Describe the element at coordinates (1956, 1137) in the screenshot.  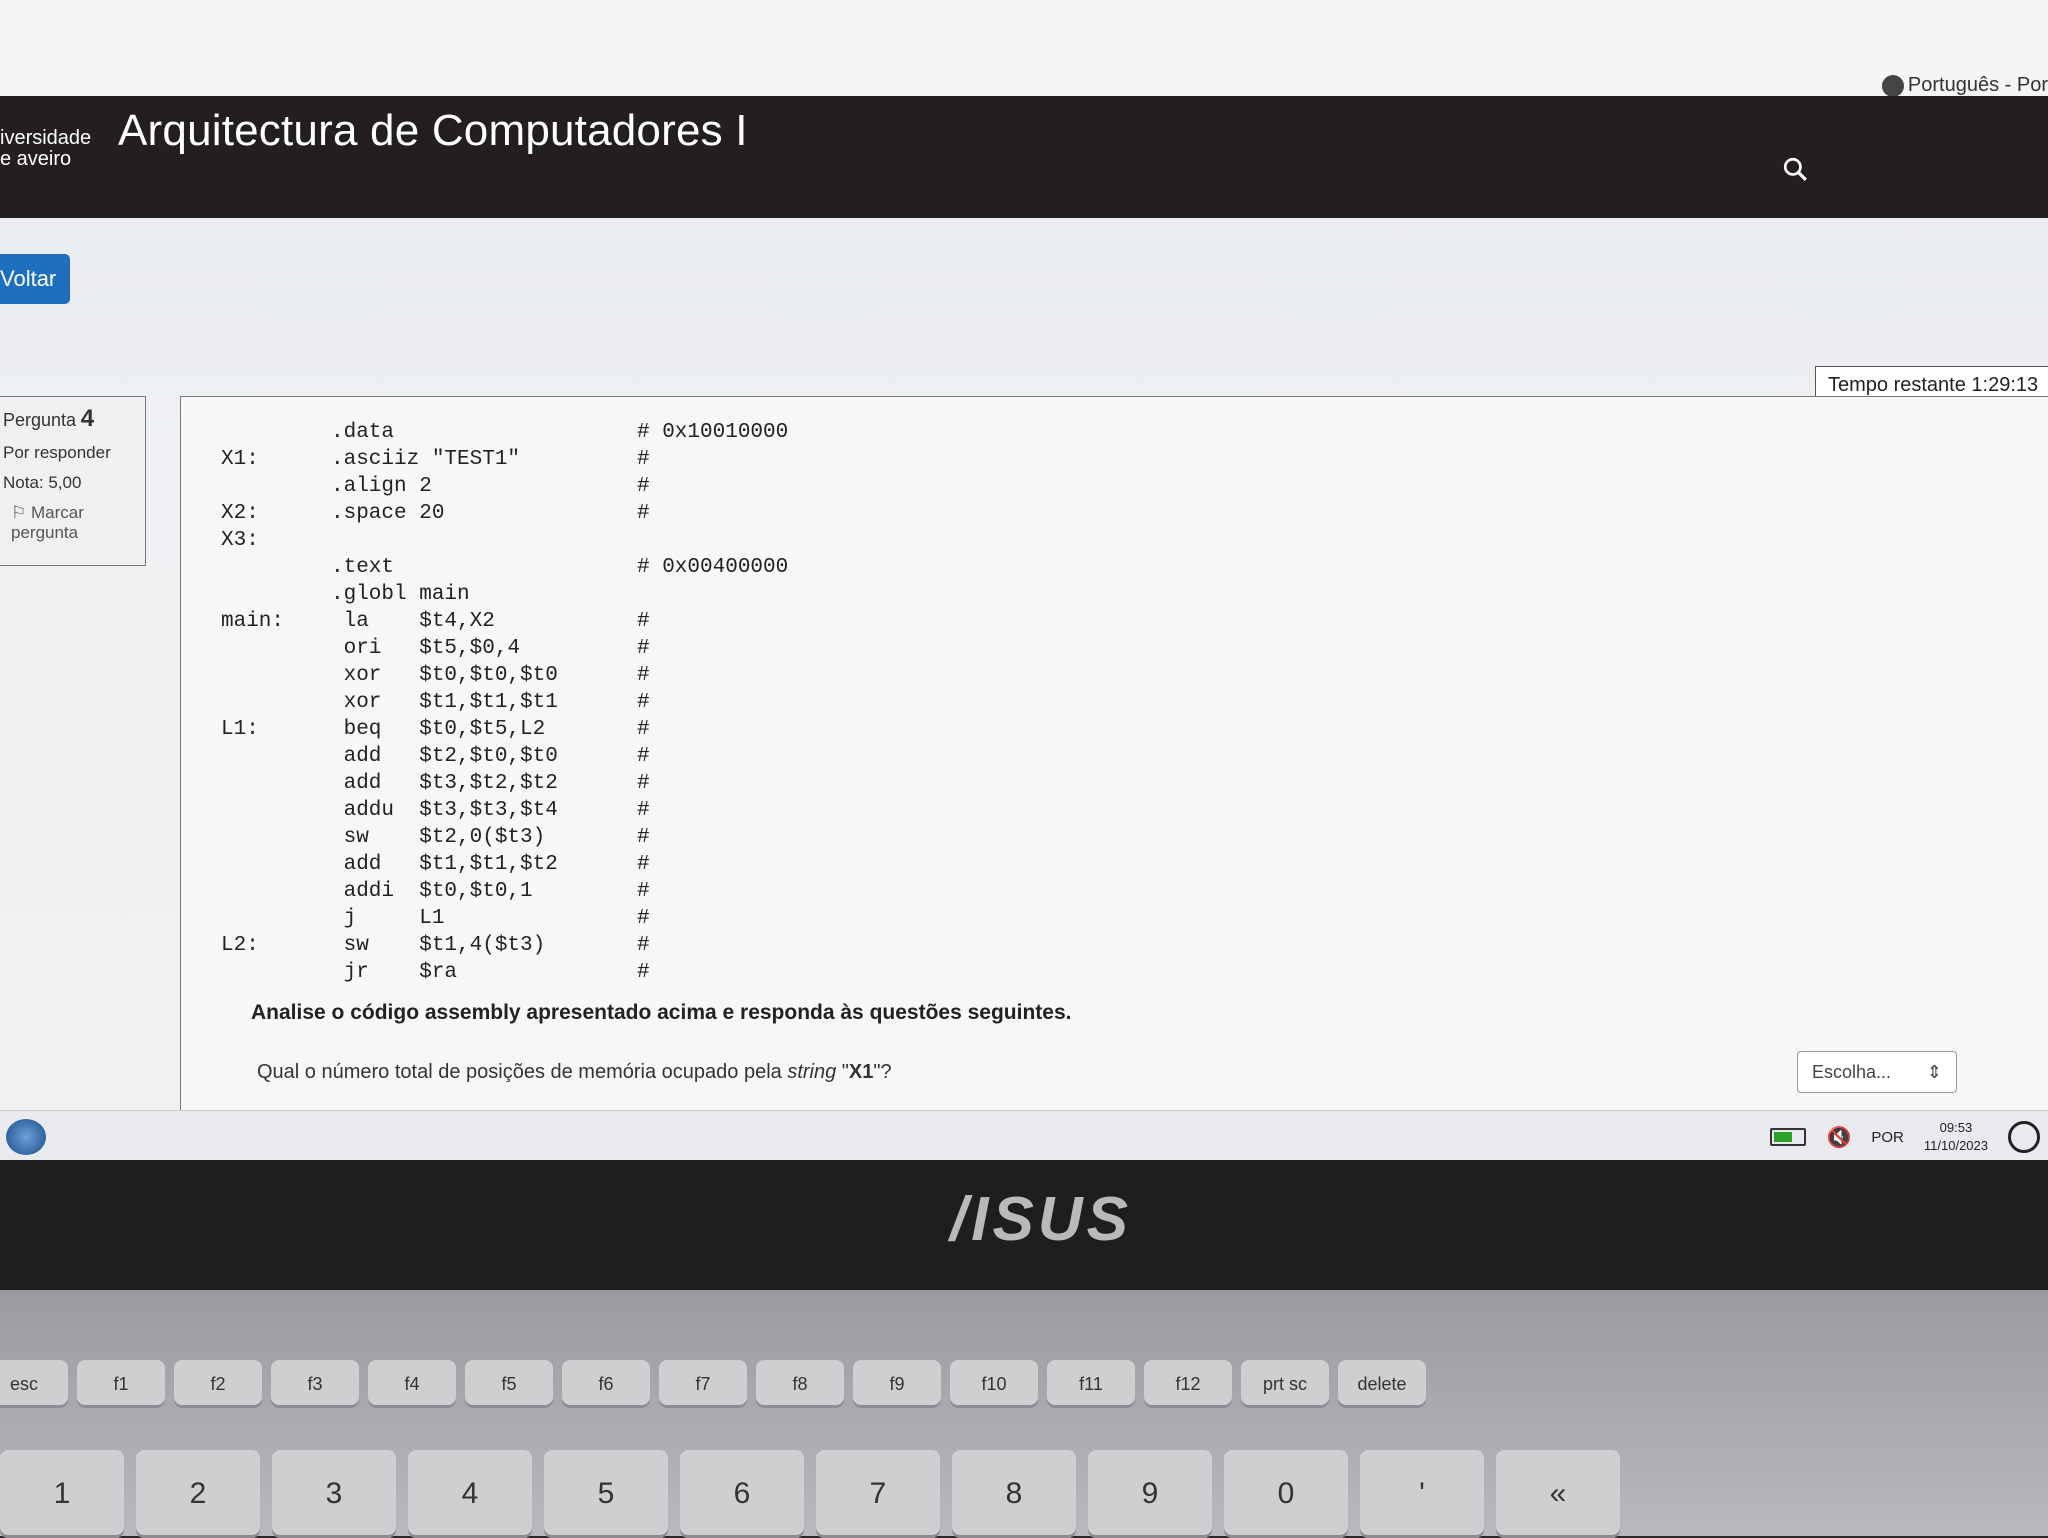
I see `clock: 09:53 11/10/2023` at that location.